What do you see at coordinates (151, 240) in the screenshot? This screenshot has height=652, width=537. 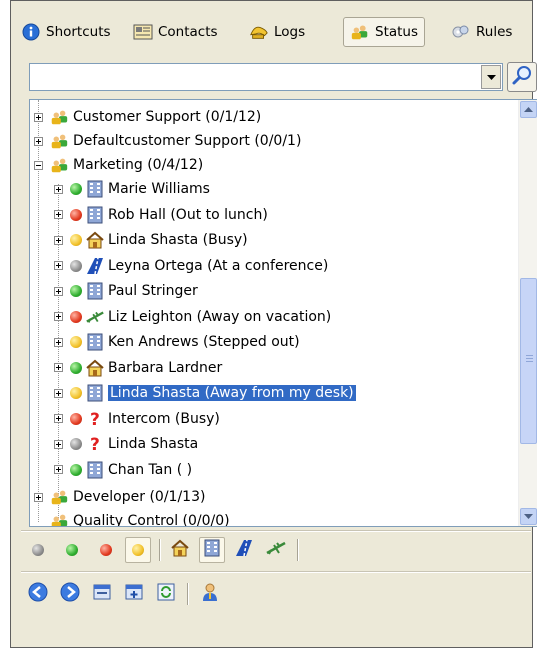 I see `contact-row: Linda Shasta (Busy)` at bounding box center [151, 240].